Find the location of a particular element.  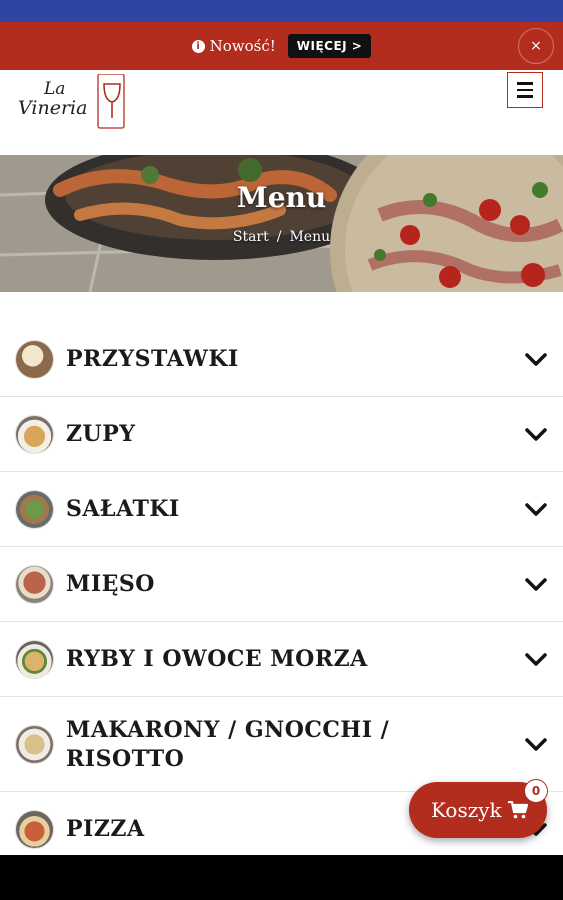

promo-message: i Nowość! WIĘCEJ > is located at coordinates (281, 46).